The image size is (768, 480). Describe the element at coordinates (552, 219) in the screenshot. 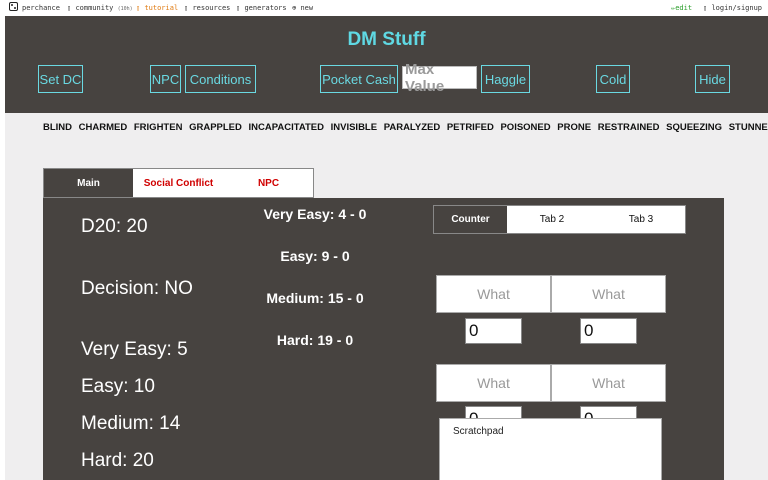

I see `tab-2: Tab 2` at that location.